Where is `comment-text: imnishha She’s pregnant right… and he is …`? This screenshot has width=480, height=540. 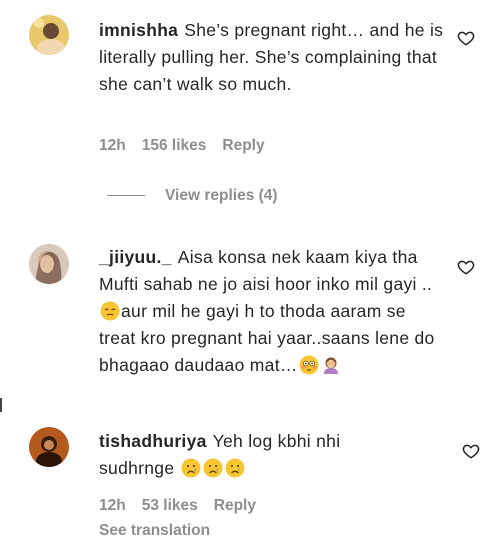
comment-text: imnishha She’s pregnant right… and he is … is located at coordinates (271, 57).